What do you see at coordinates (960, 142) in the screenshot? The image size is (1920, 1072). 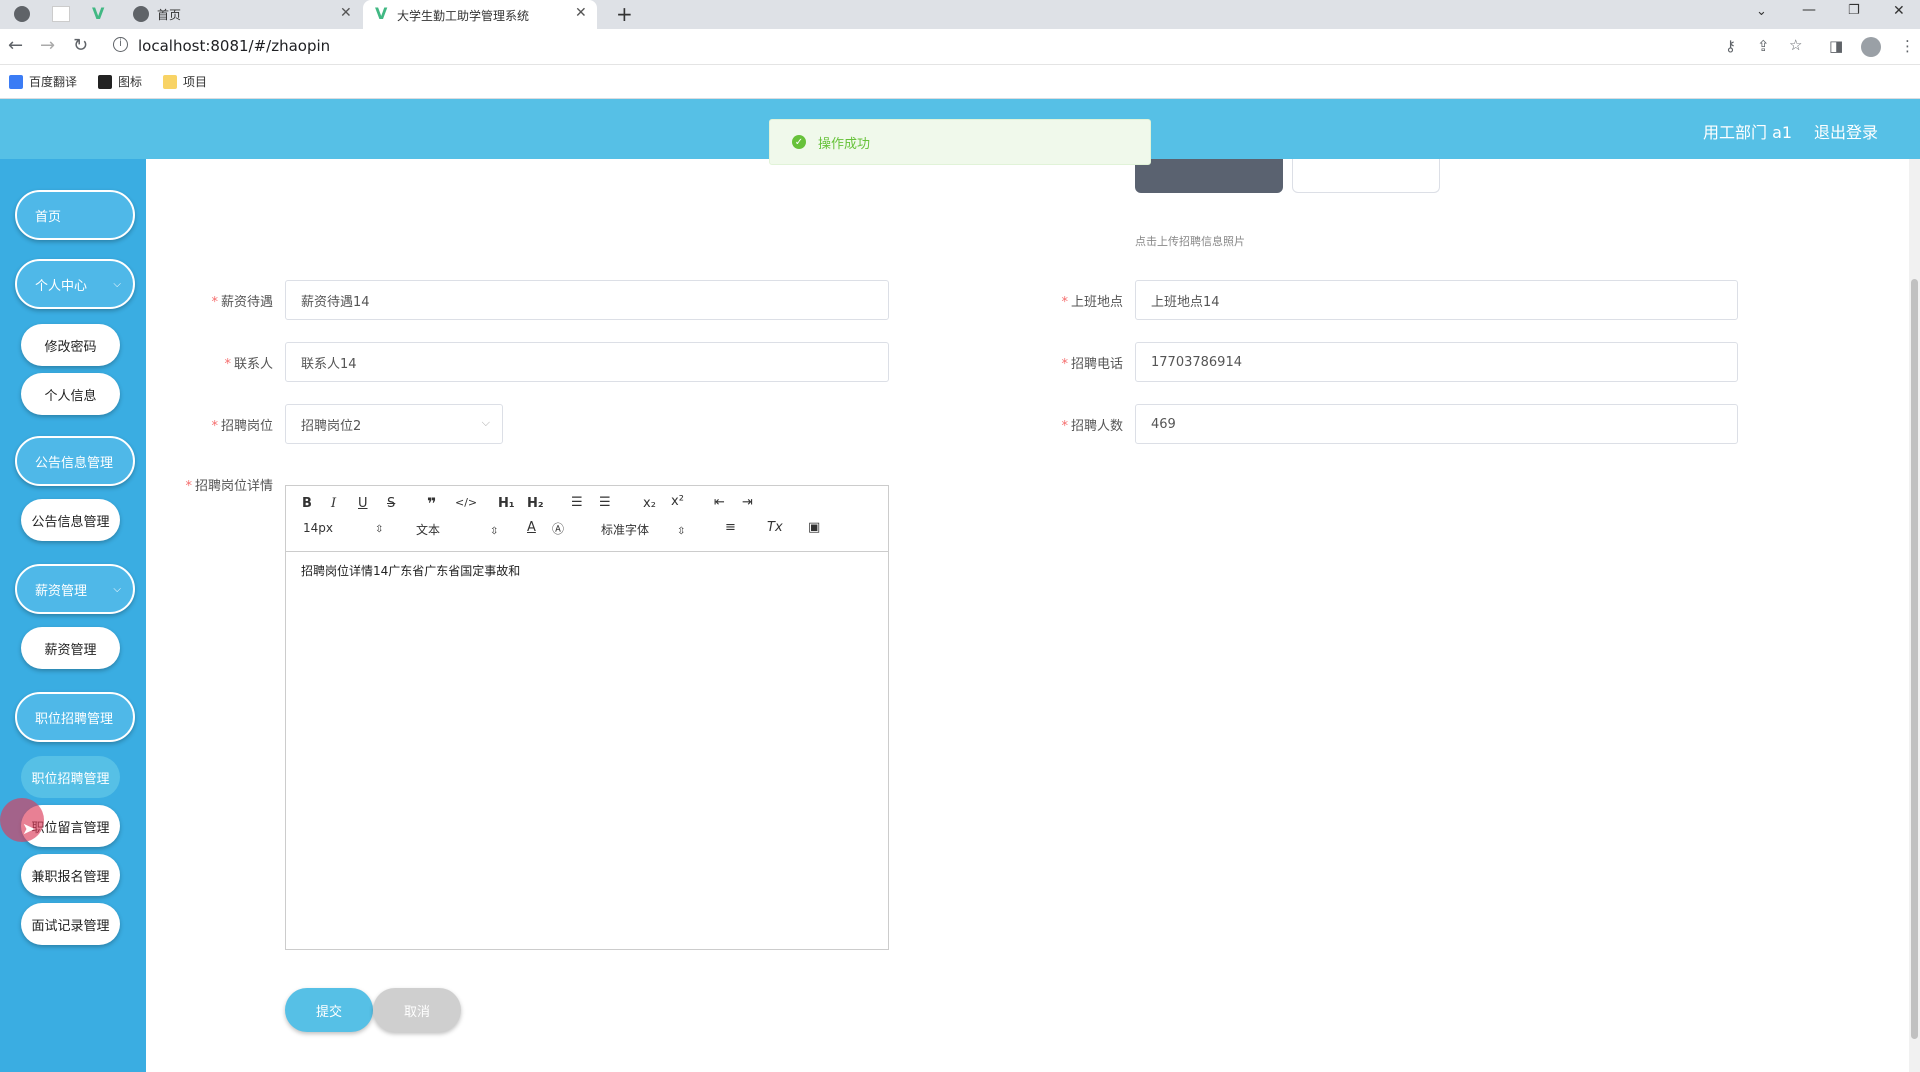 I see `success-toast: ✓ 操作成功` at bounding box center [960, 142].